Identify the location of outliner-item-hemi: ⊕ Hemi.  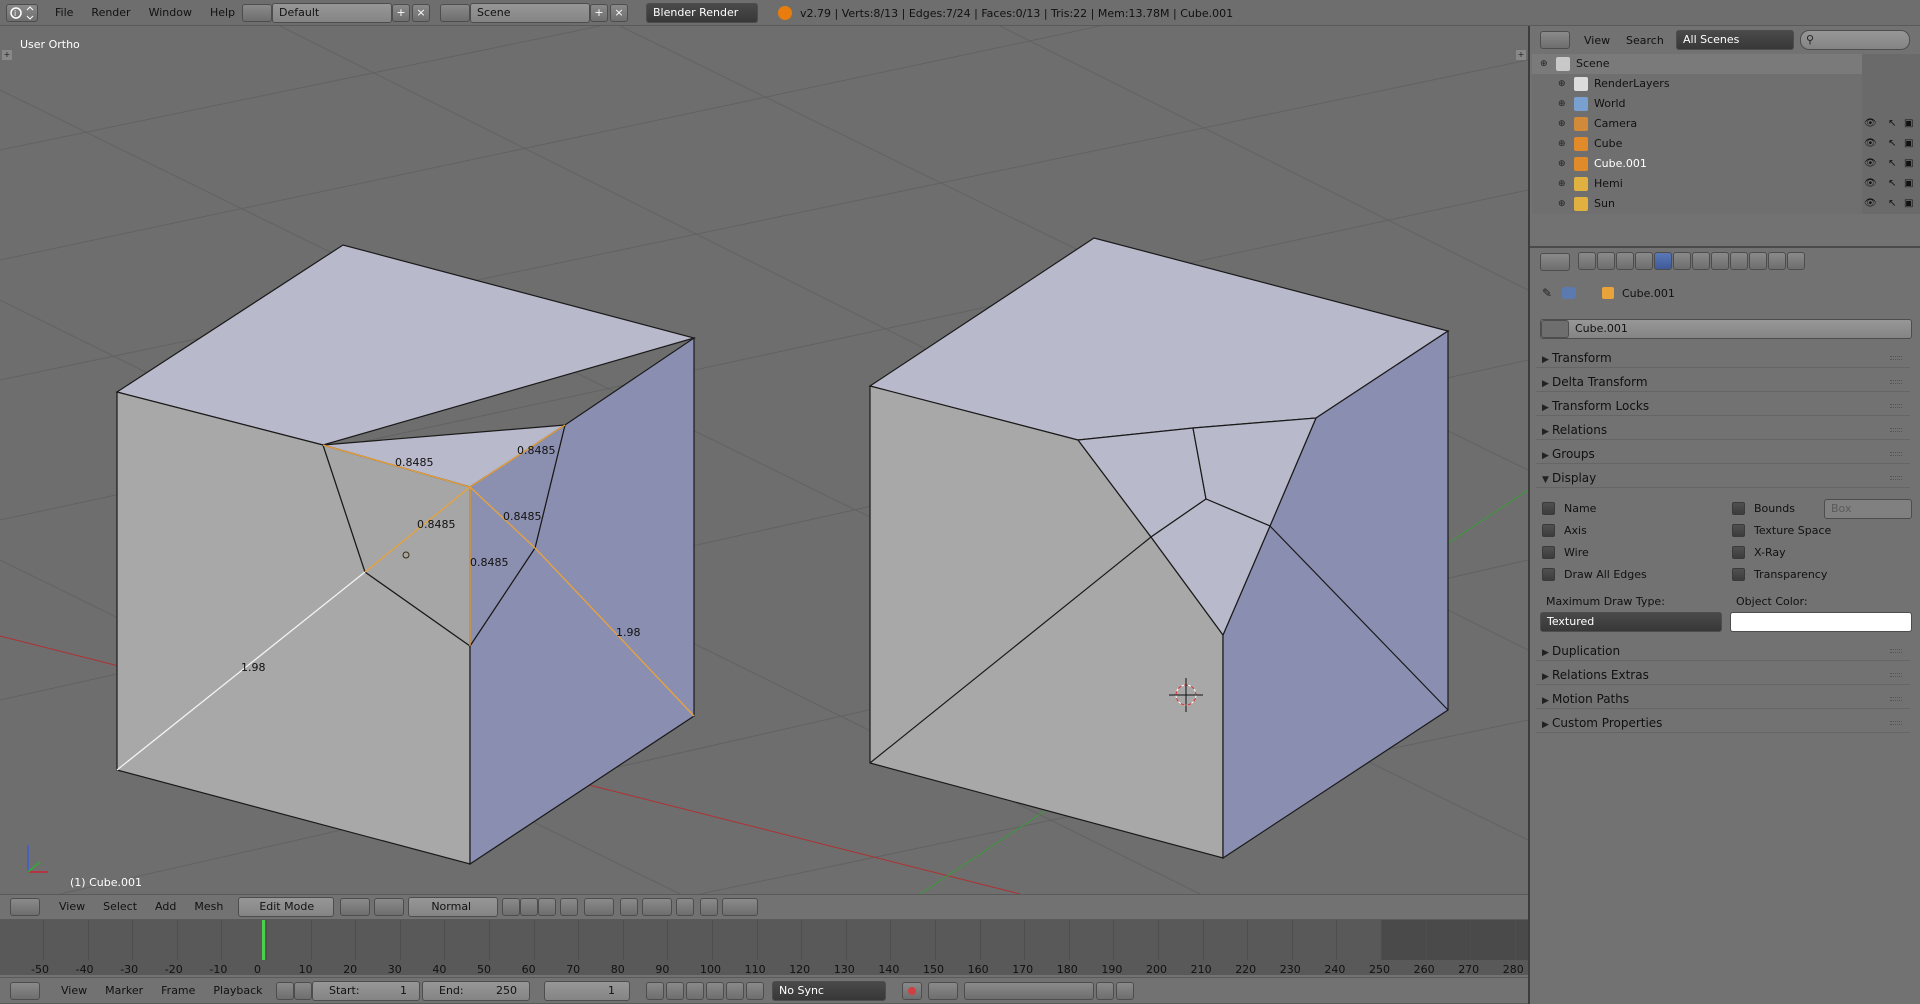
(1697, 184).